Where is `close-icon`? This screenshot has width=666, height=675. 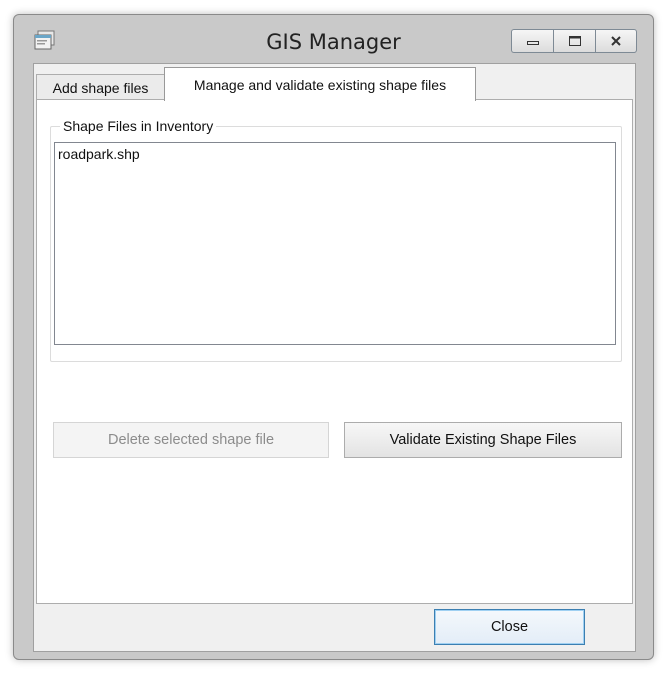 close-icon is located at coordinates (616, 41).